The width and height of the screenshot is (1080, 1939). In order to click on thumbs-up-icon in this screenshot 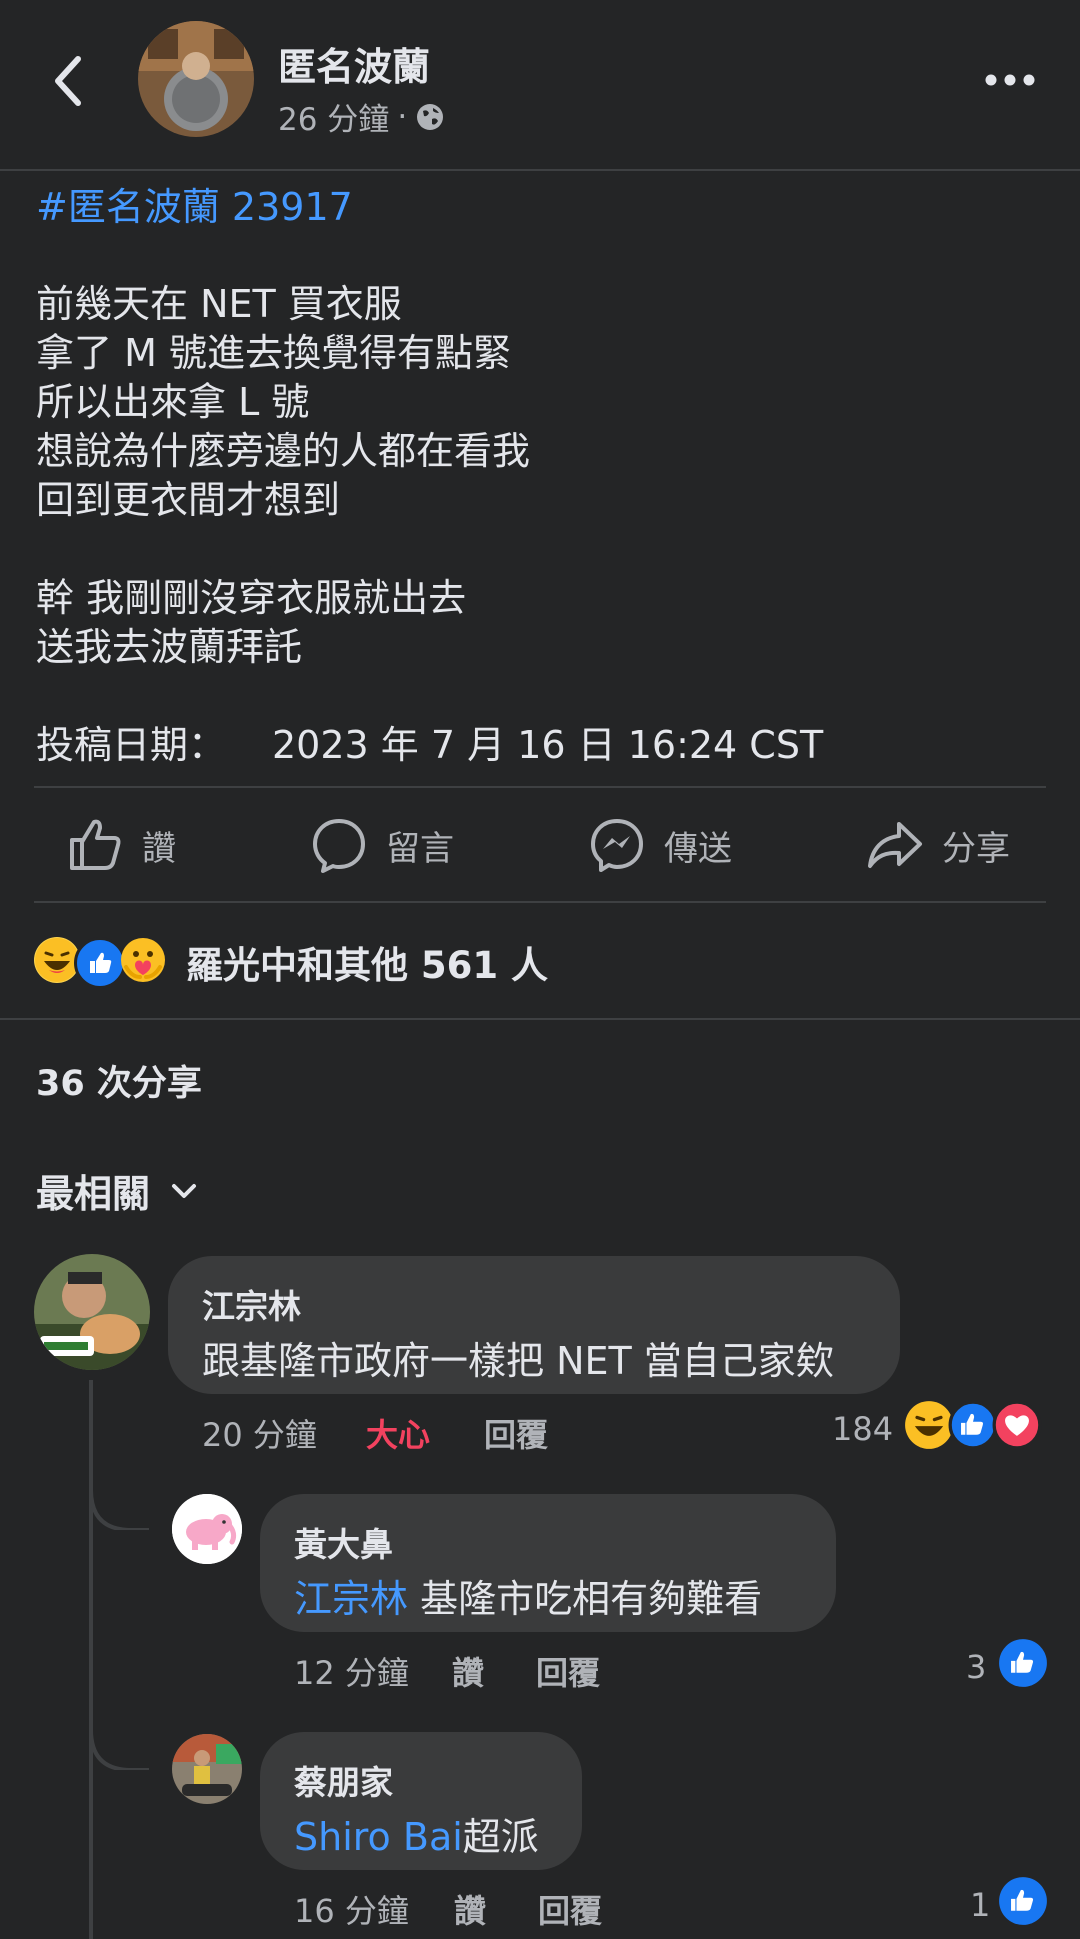, I will do `click(95, 844)`.